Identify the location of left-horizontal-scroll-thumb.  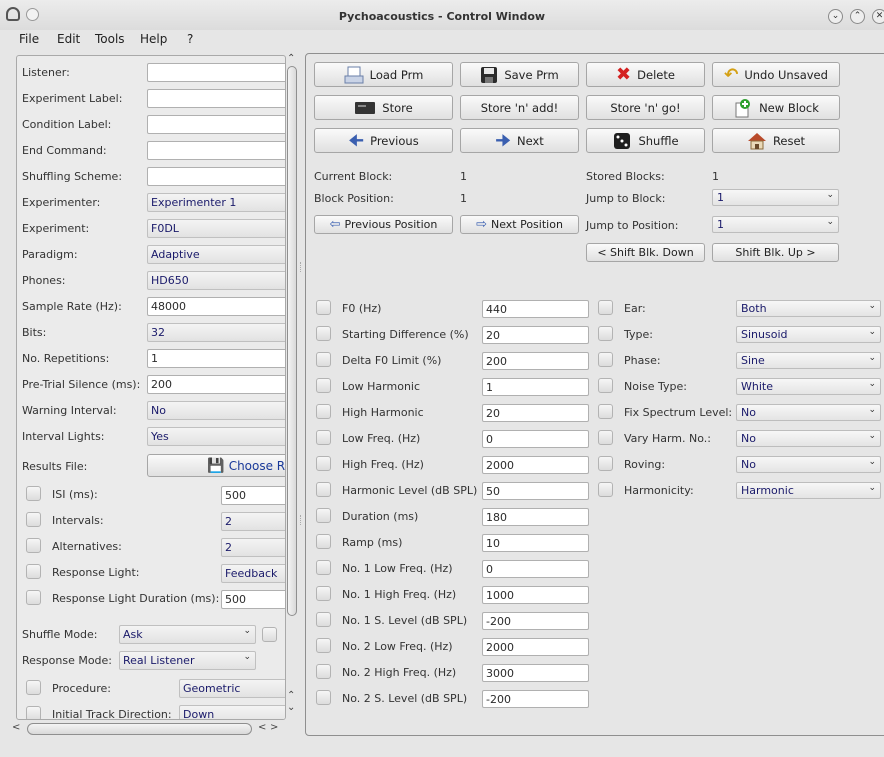
(139, 729).